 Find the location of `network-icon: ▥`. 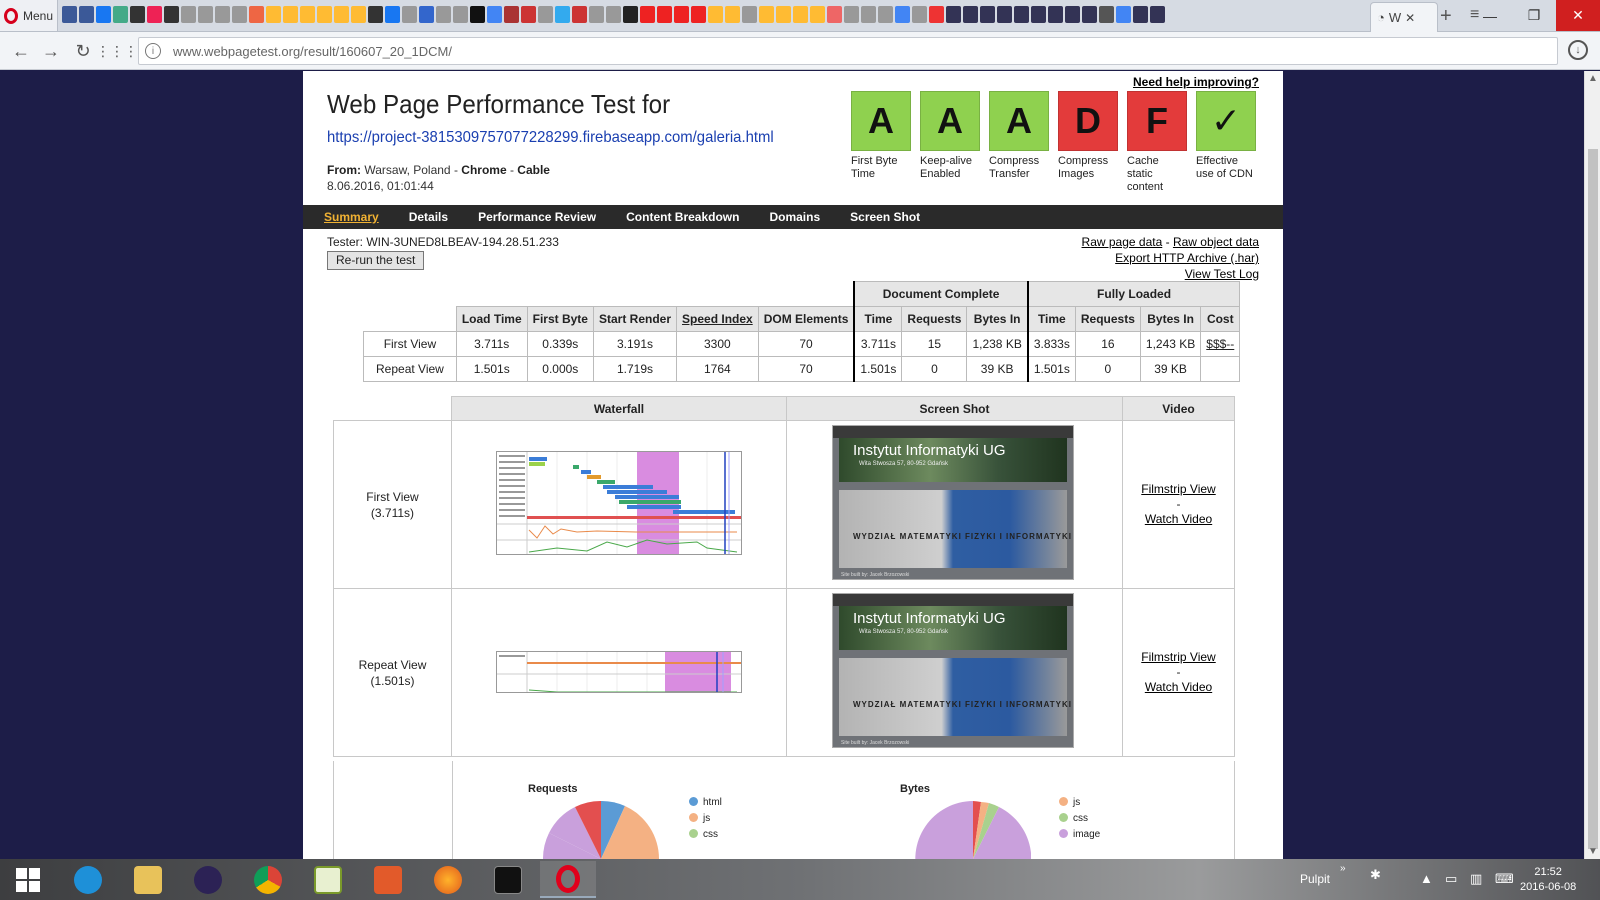

network-icon: ▥ is located at coordinates (1476, 879).